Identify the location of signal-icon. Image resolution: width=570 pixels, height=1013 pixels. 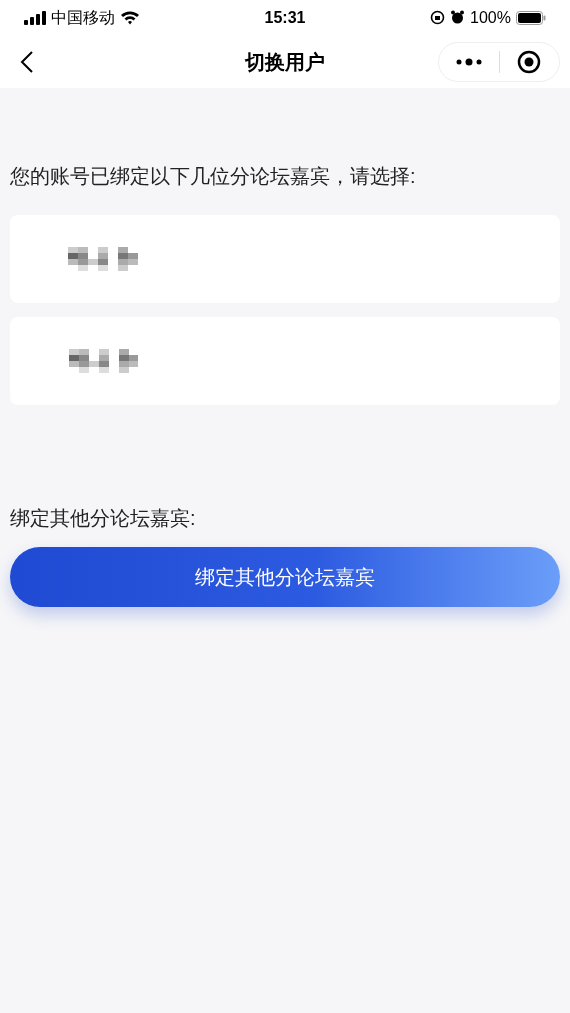
(35, 17).